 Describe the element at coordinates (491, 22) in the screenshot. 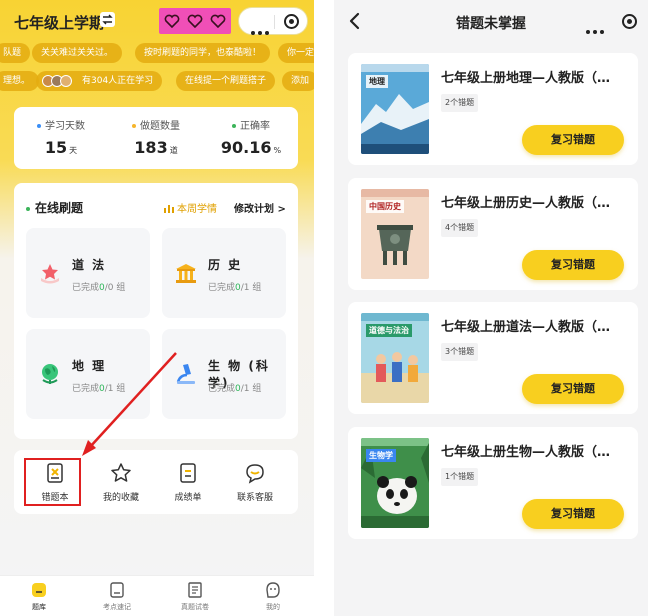

I see `nav-header: 错题未掌握` at that location.